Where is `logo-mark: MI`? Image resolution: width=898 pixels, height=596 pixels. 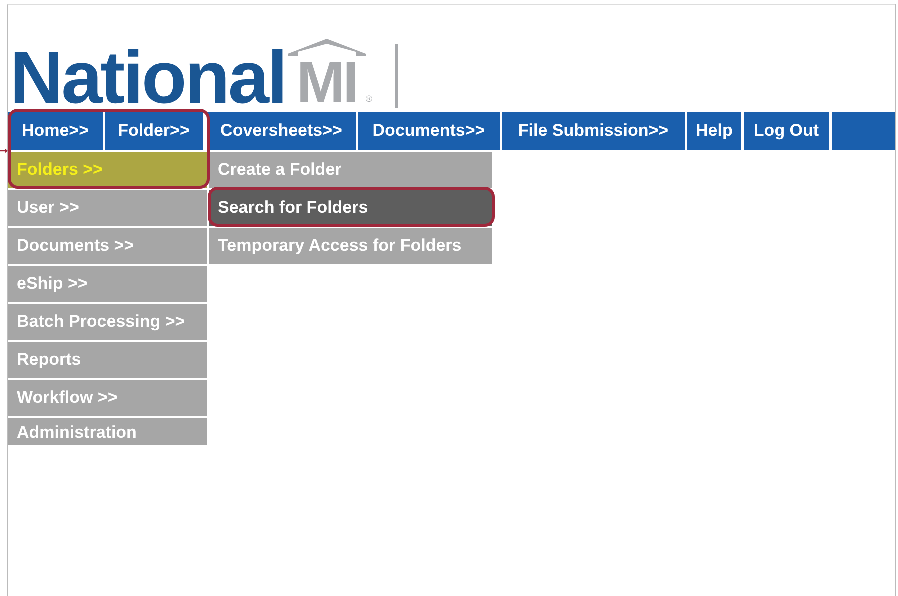
logo-mark: MI is located at coordinates (327, 83).